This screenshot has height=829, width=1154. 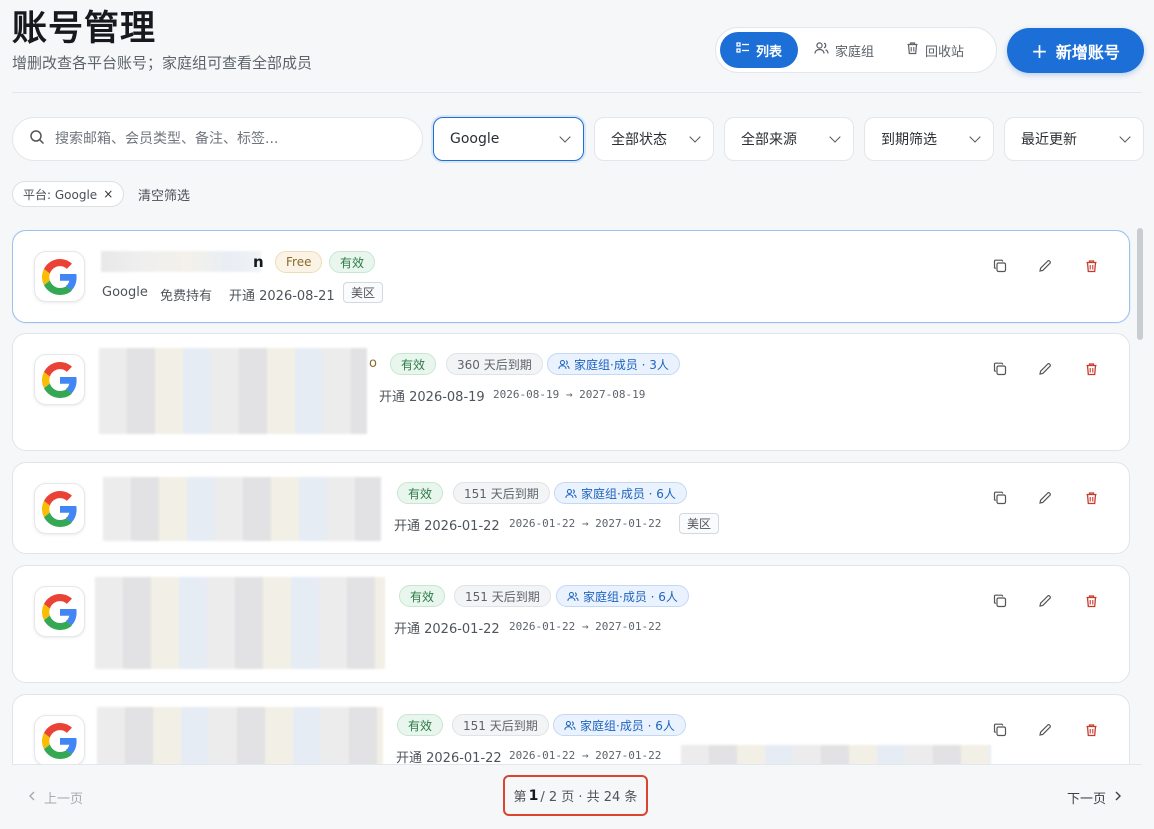 I want to click on sort-select: 最近更新, so click(x=1074, y=139).